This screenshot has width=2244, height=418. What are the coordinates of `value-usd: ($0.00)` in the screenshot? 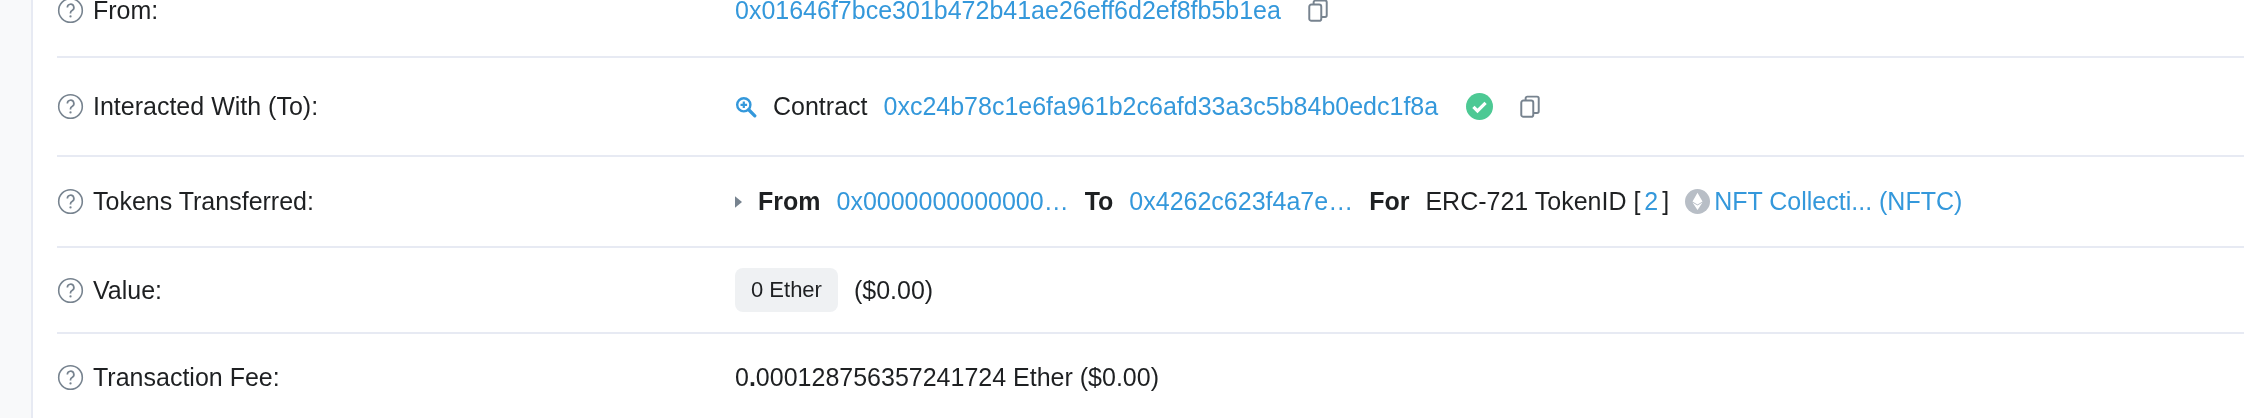 It's located at (893, 290).